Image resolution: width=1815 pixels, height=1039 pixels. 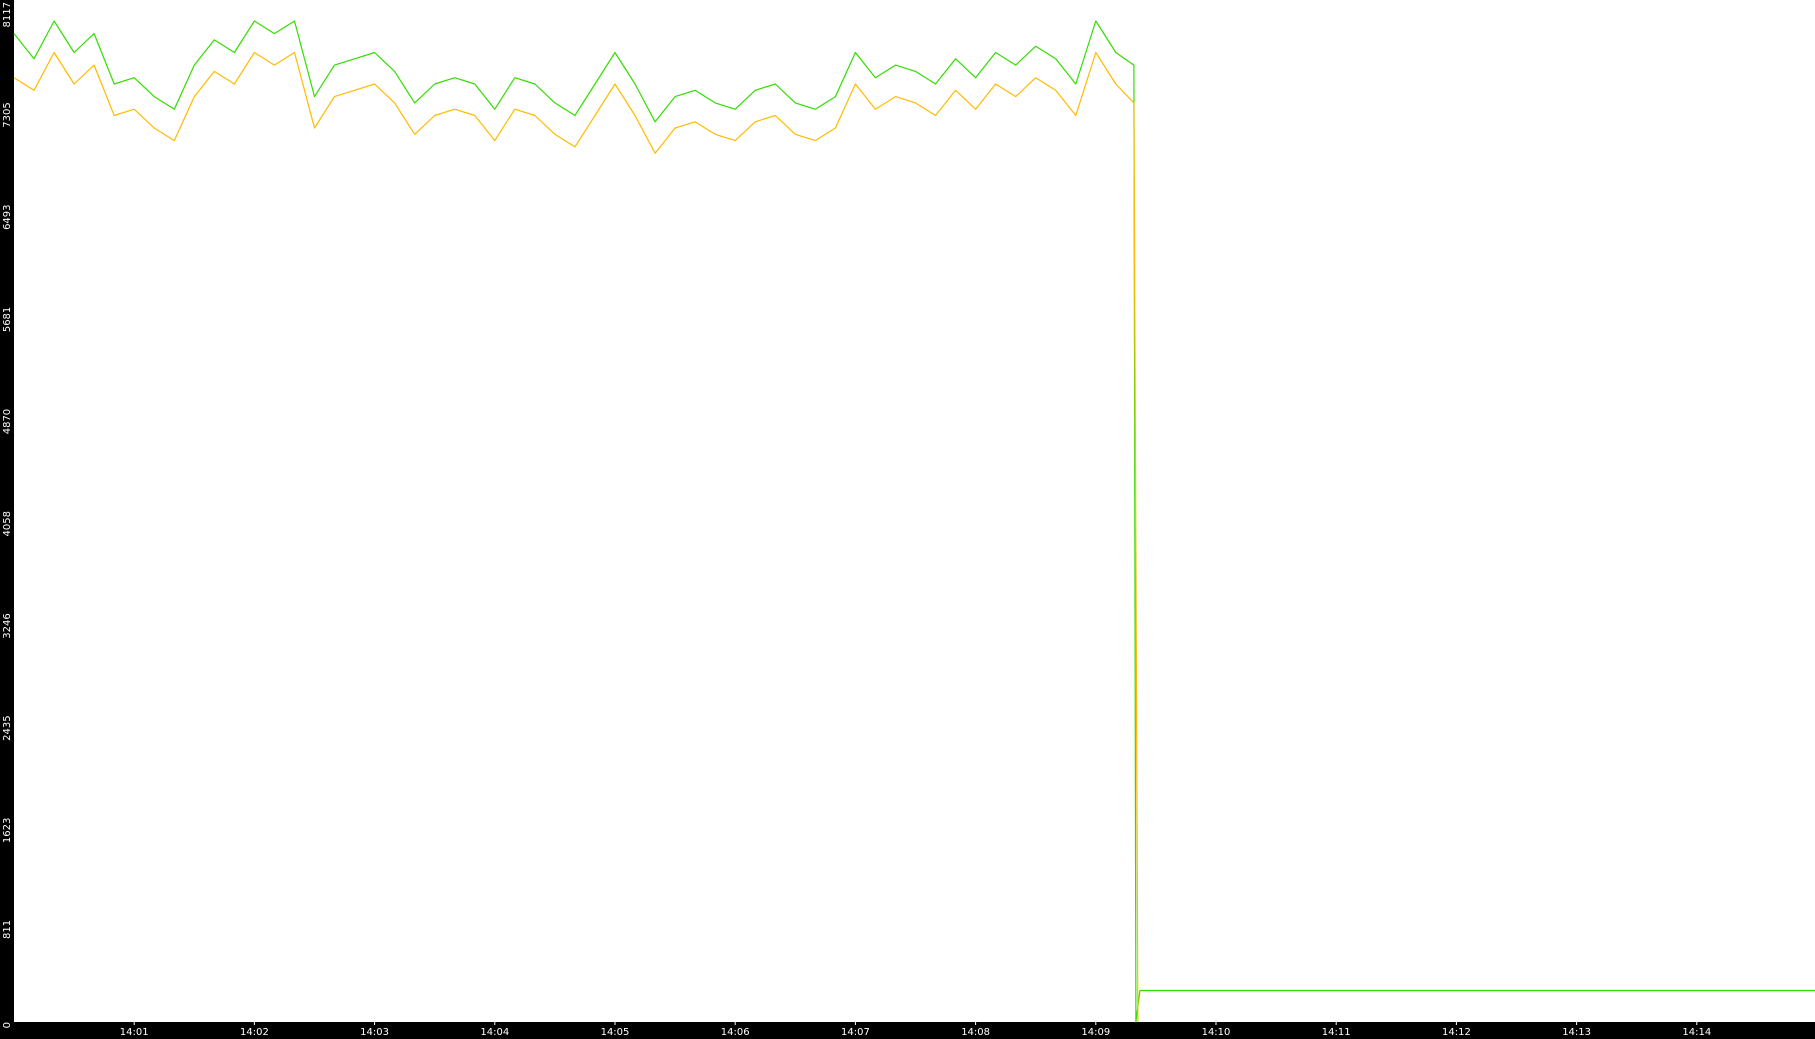 What do you see at coordinates (1456, 1032) in the screenshot?
I see `x-tick-label: 14:12` at bounding box center [1456, 1032].